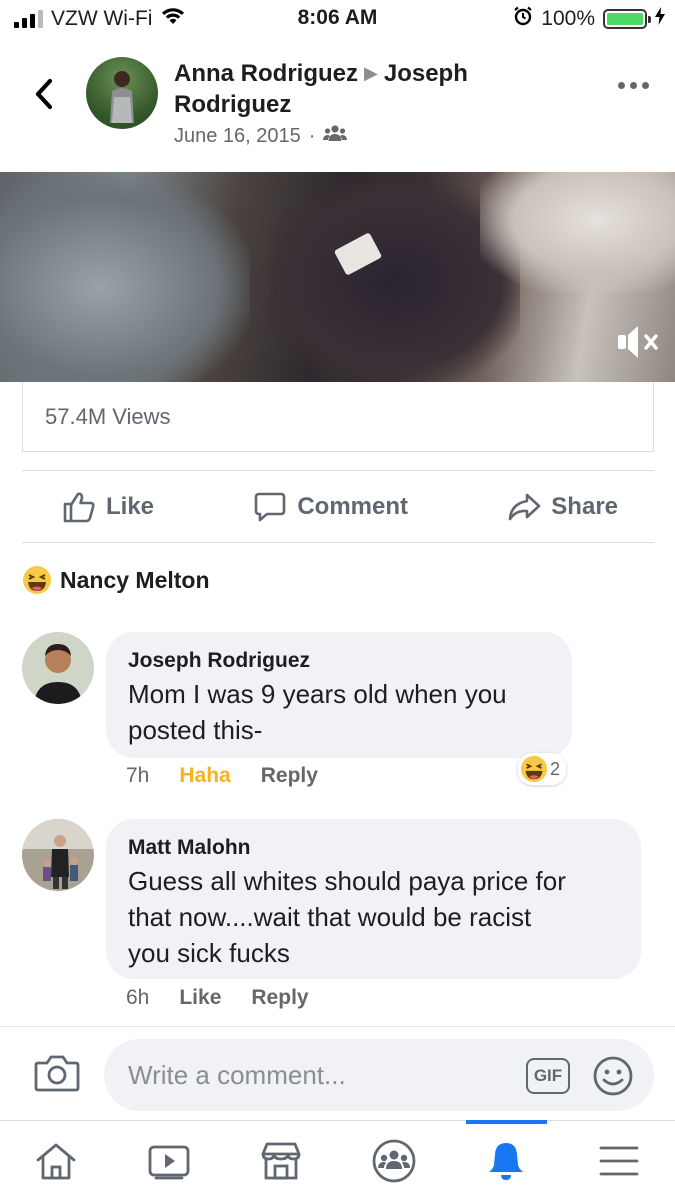  What do you see at coordinates (568, 18) in the screenshot?
I see `battery-percent: 100%` at bounding box center [568, 18].